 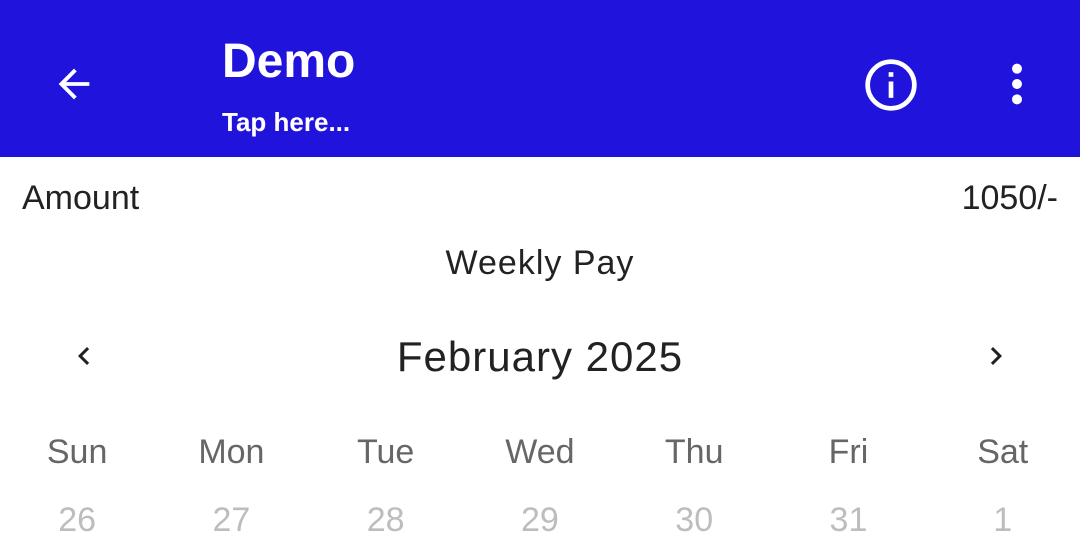 What do you see at coordinates (231, 520) in the screenshot?
I see `calendar-day: 27` at bounding box center [231, 520].